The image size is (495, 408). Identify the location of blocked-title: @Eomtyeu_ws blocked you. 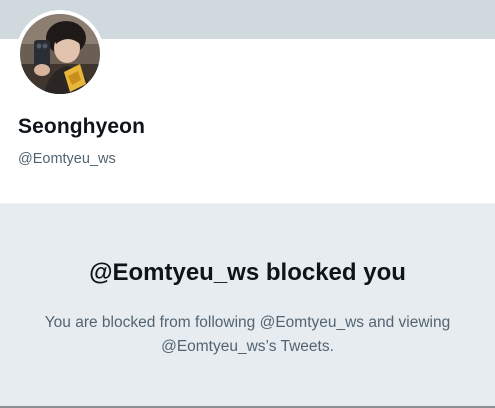
(247, 272).